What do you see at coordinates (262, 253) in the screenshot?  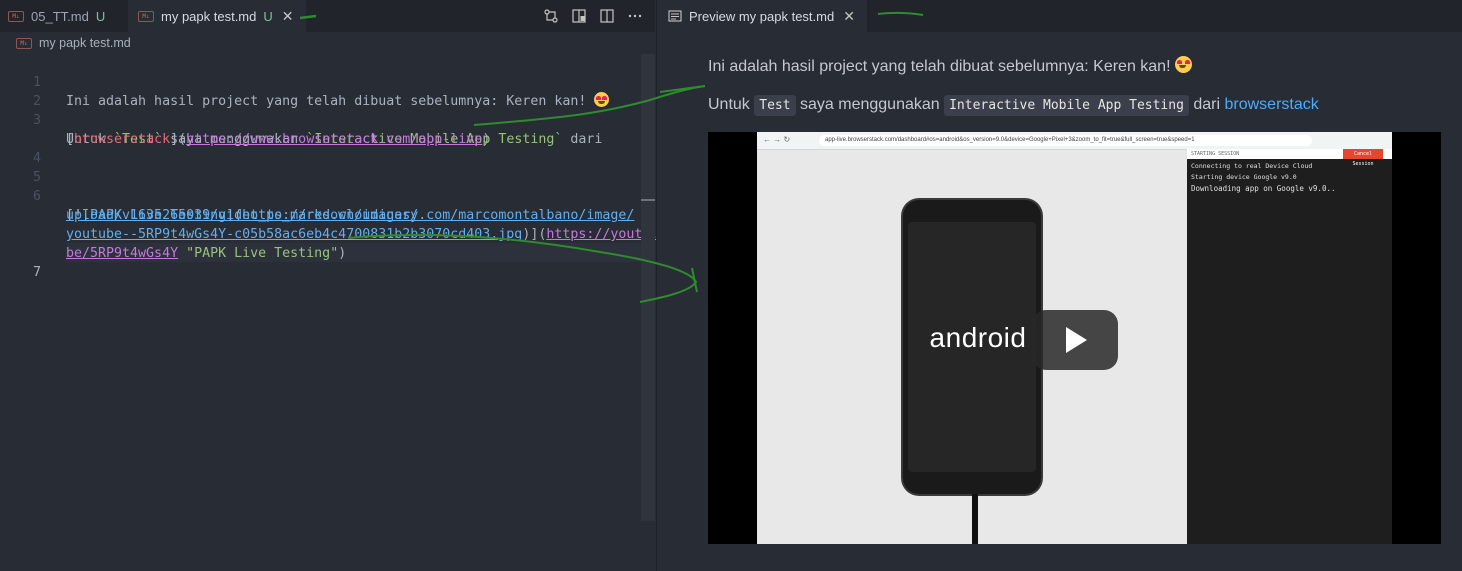 I see `link-title: "PAPK Live Testing"` at bounding box center [262, 253].